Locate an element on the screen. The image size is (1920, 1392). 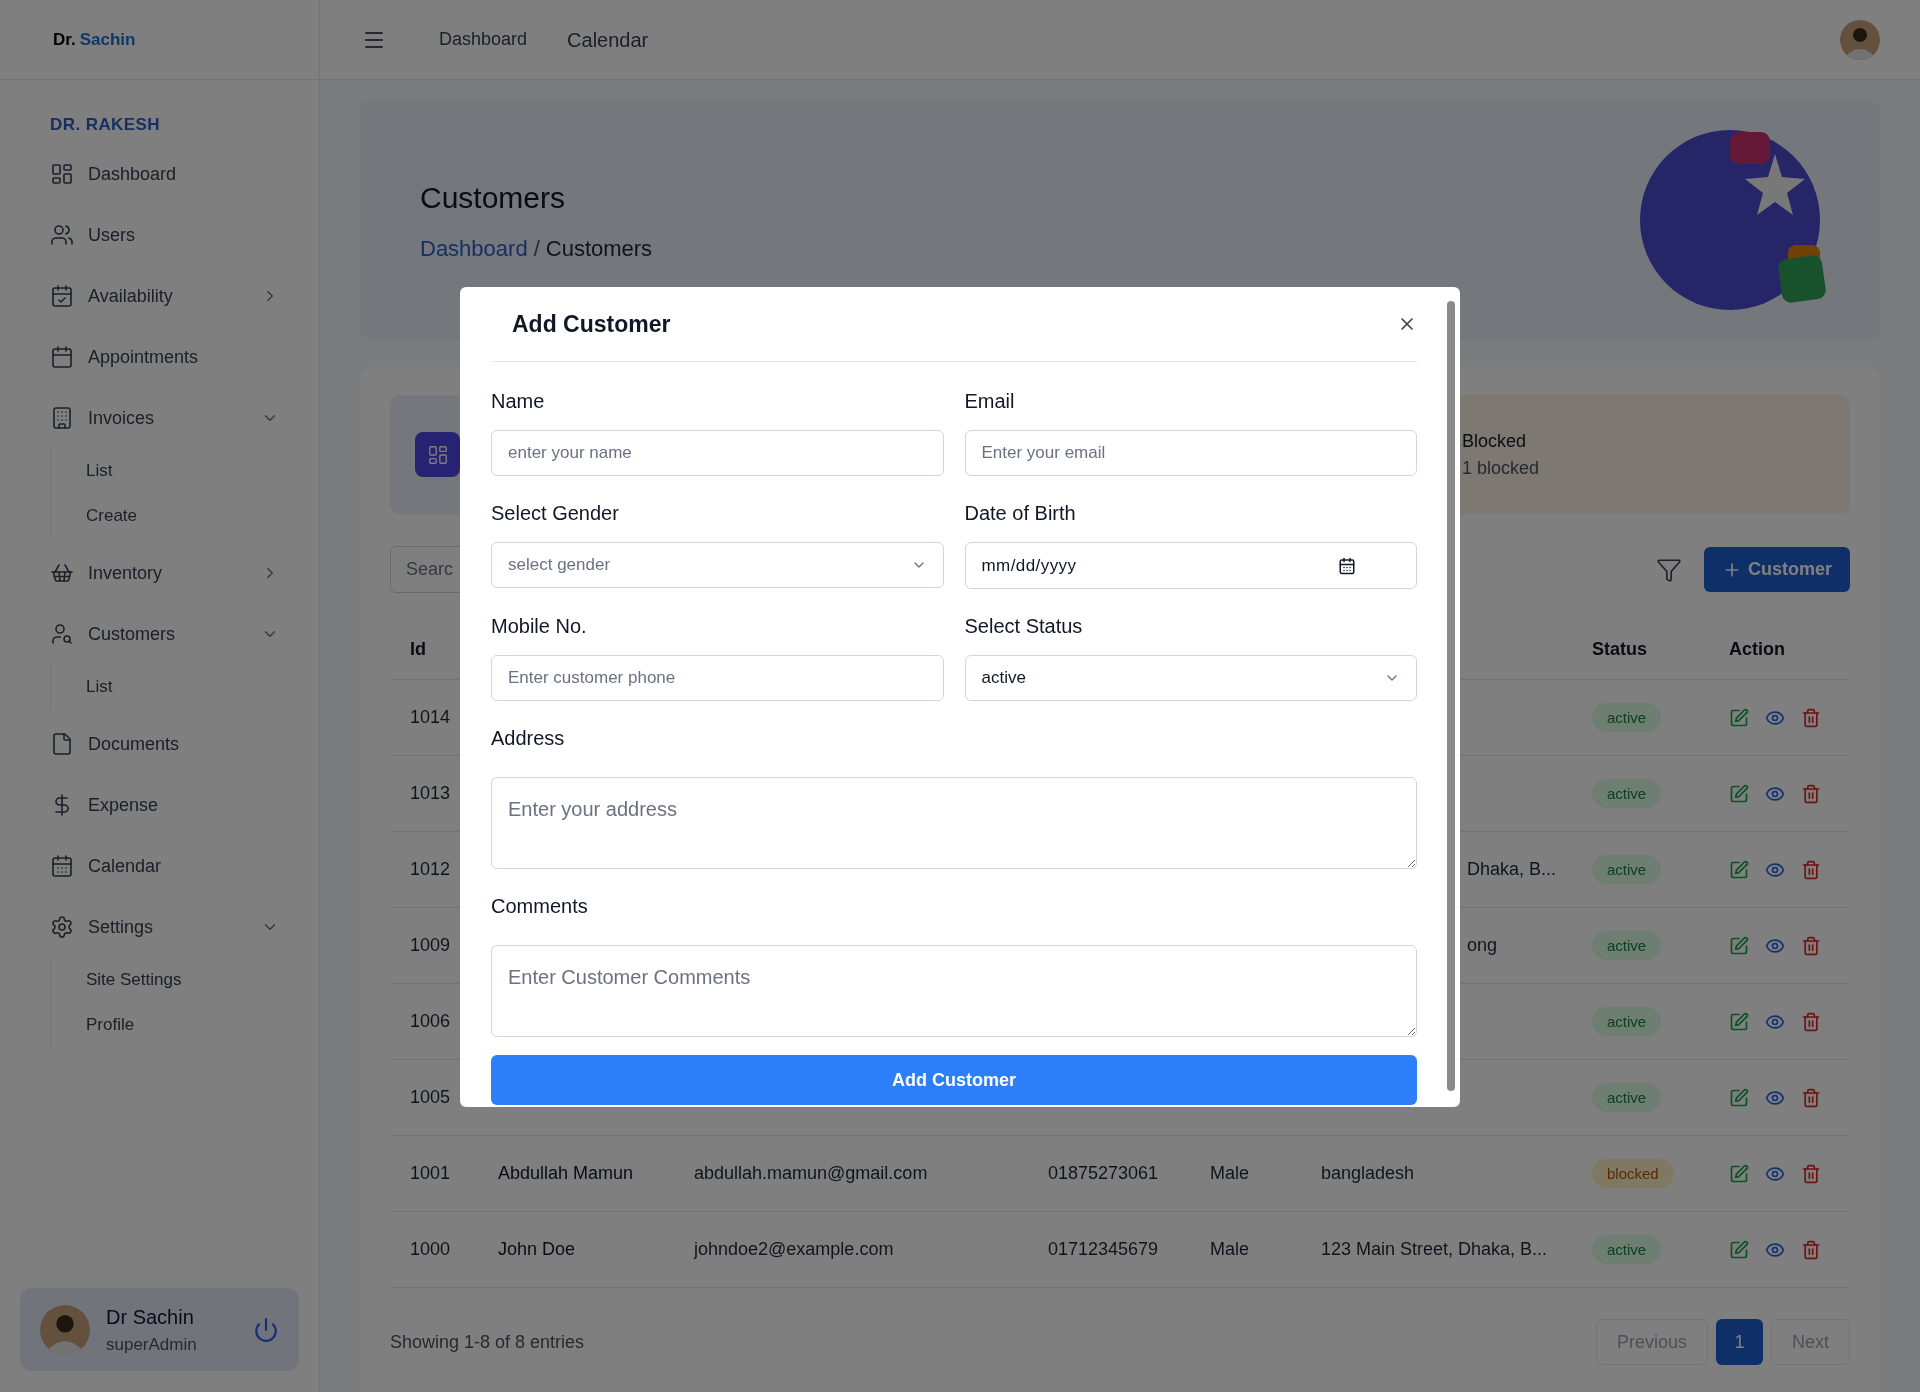
page-title: Customers is located at coordinates (493, 198).